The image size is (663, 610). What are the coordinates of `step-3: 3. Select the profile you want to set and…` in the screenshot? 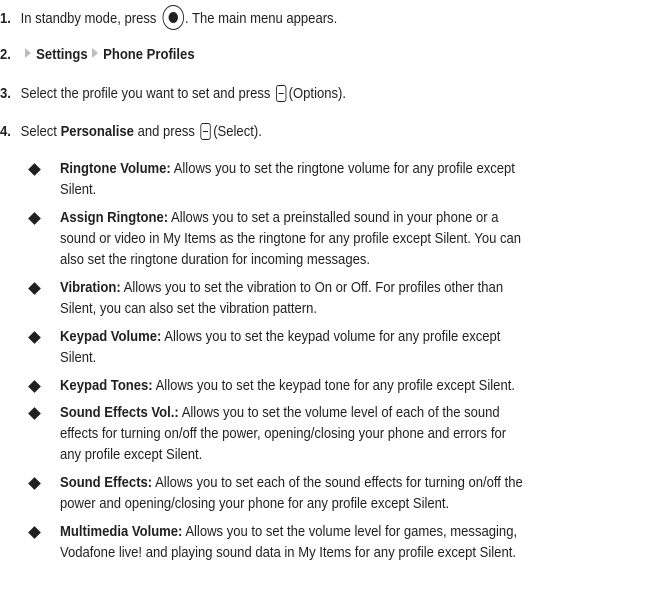 It's located at (173, 94).